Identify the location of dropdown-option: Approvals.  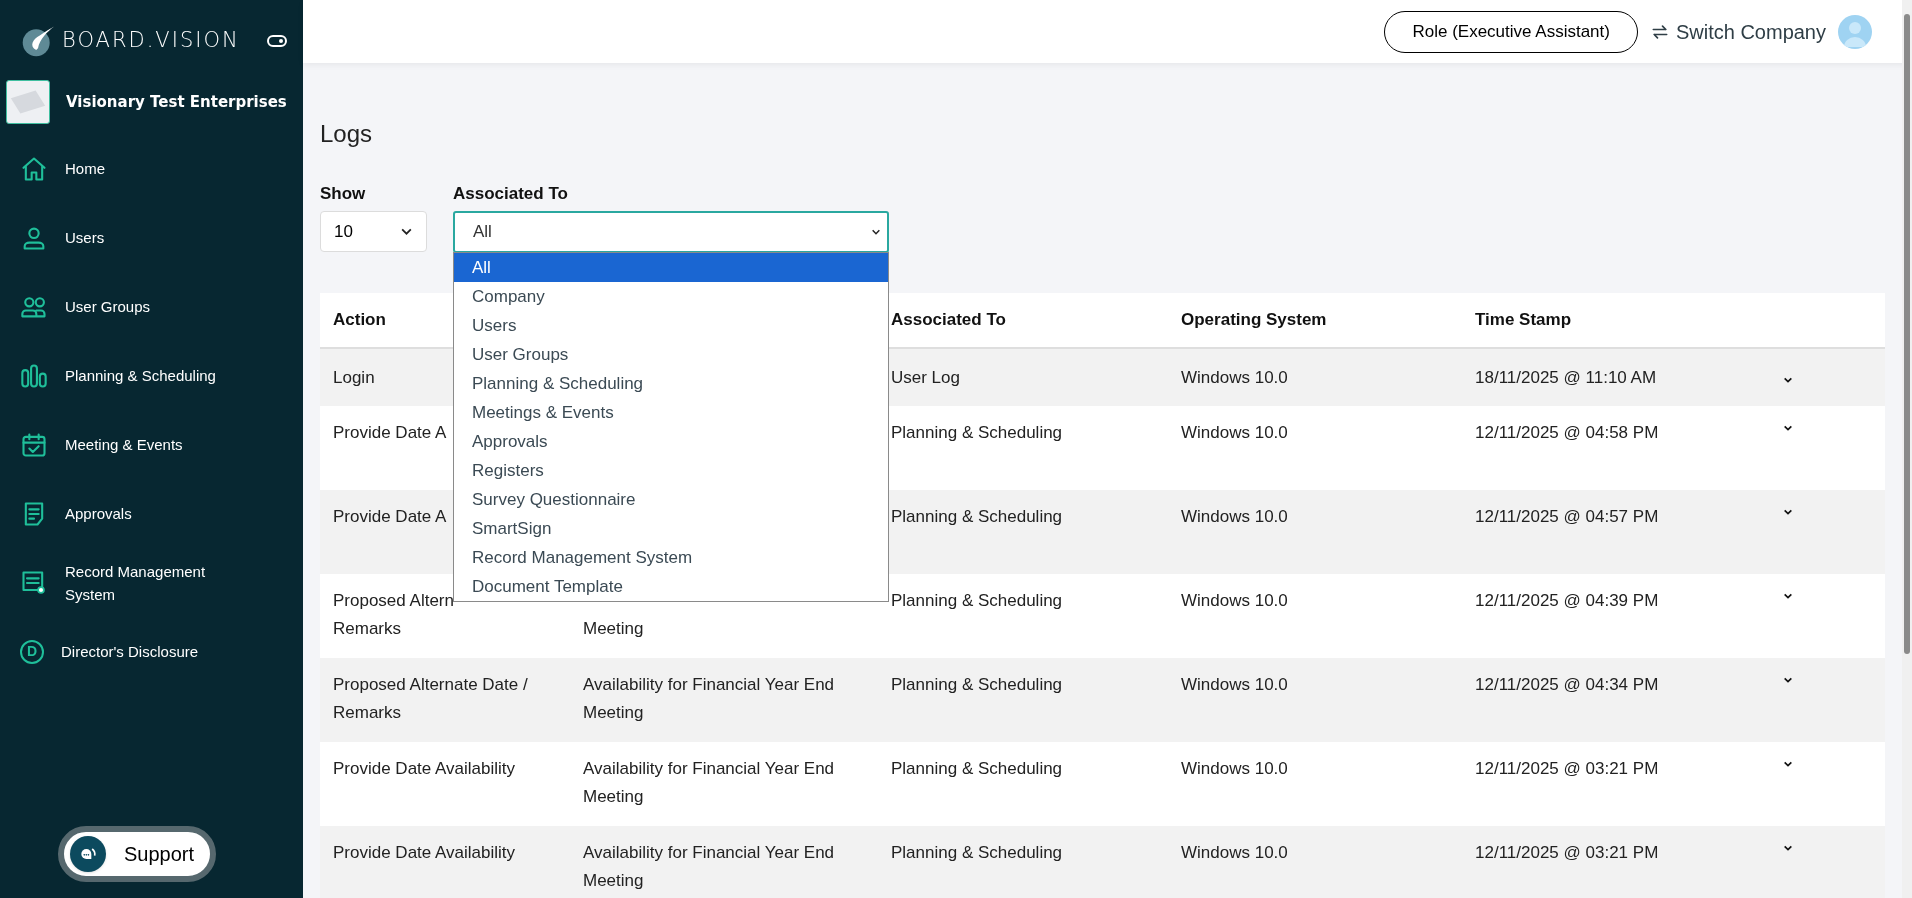
(671, 441).